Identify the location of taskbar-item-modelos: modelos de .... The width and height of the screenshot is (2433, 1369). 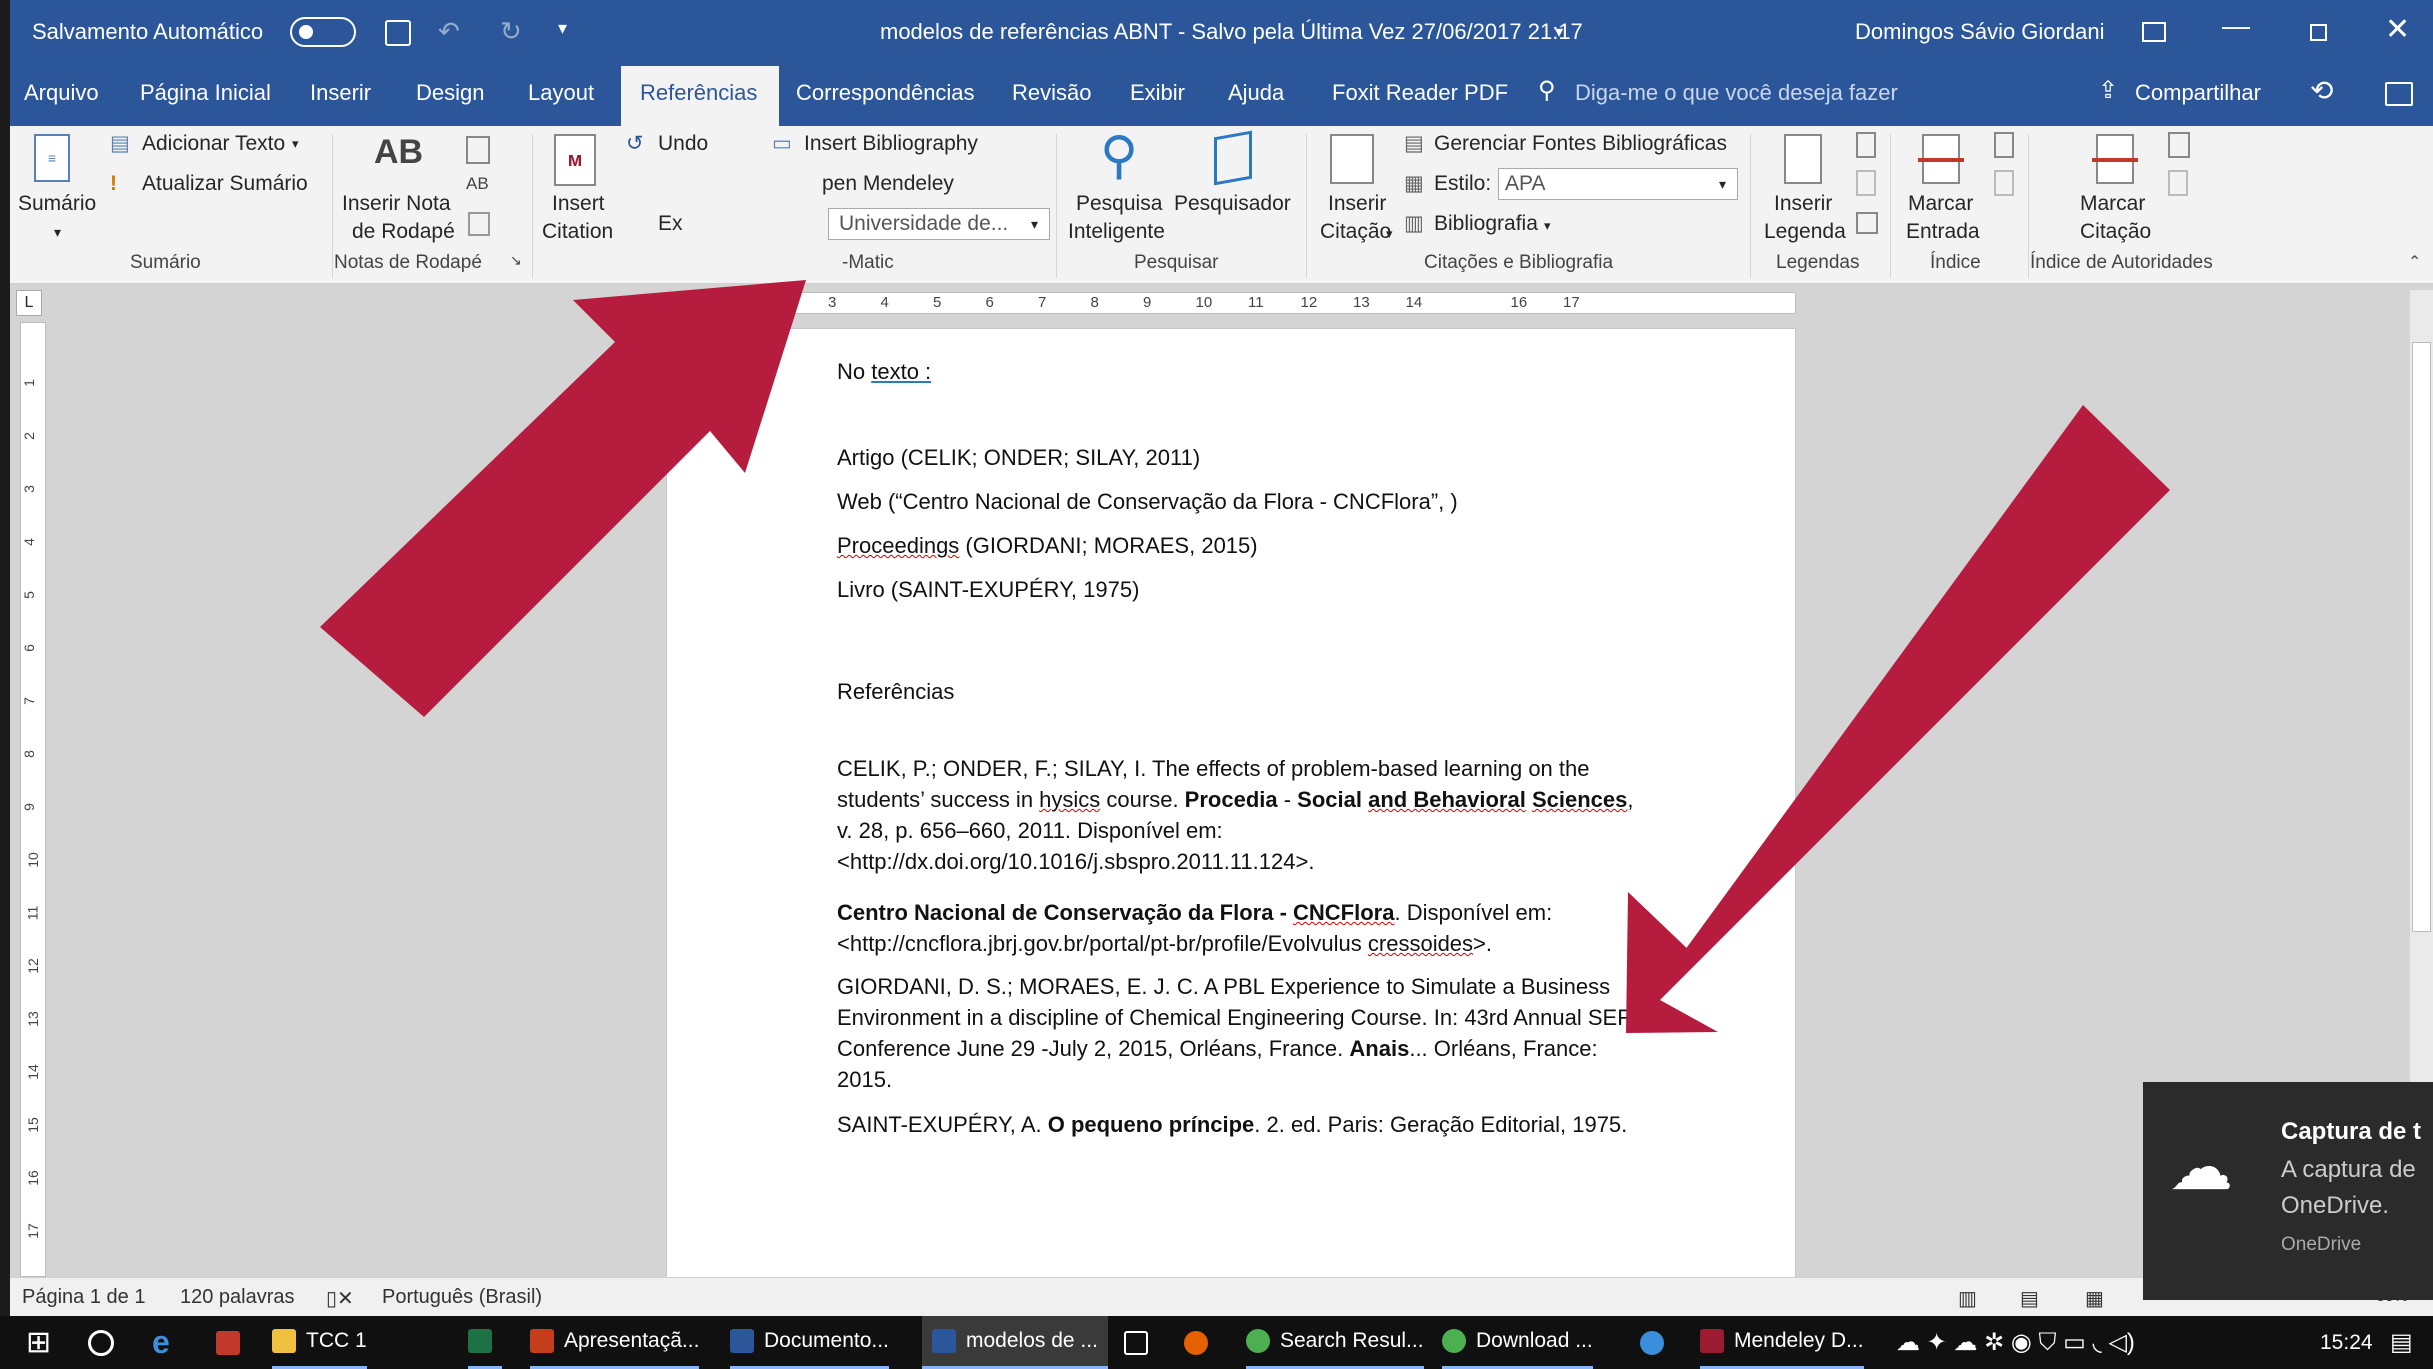
(1015, 1342).